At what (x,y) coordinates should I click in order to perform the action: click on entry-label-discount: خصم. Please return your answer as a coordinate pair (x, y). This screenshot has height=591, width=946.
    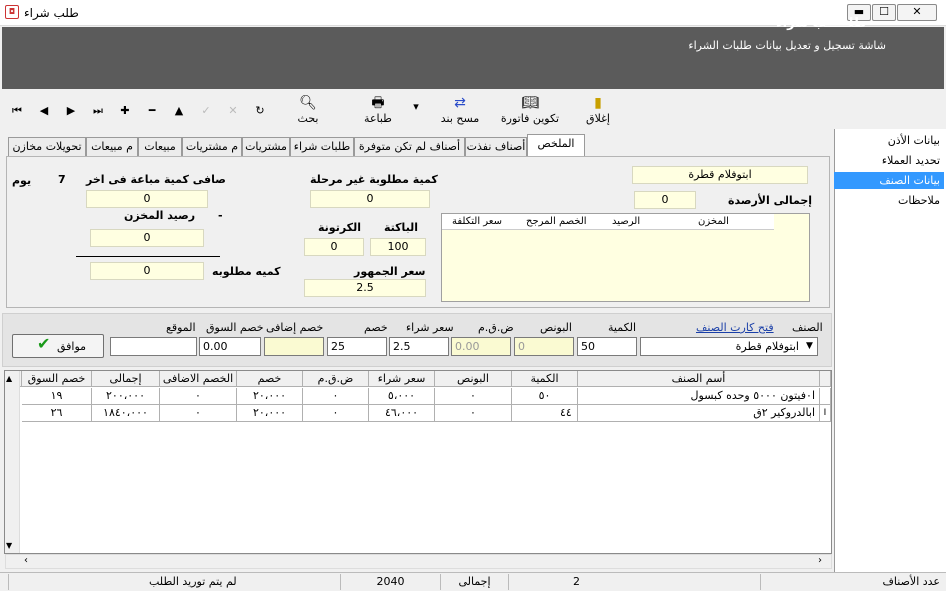
    Looking at the image, I should click on (376, 327).